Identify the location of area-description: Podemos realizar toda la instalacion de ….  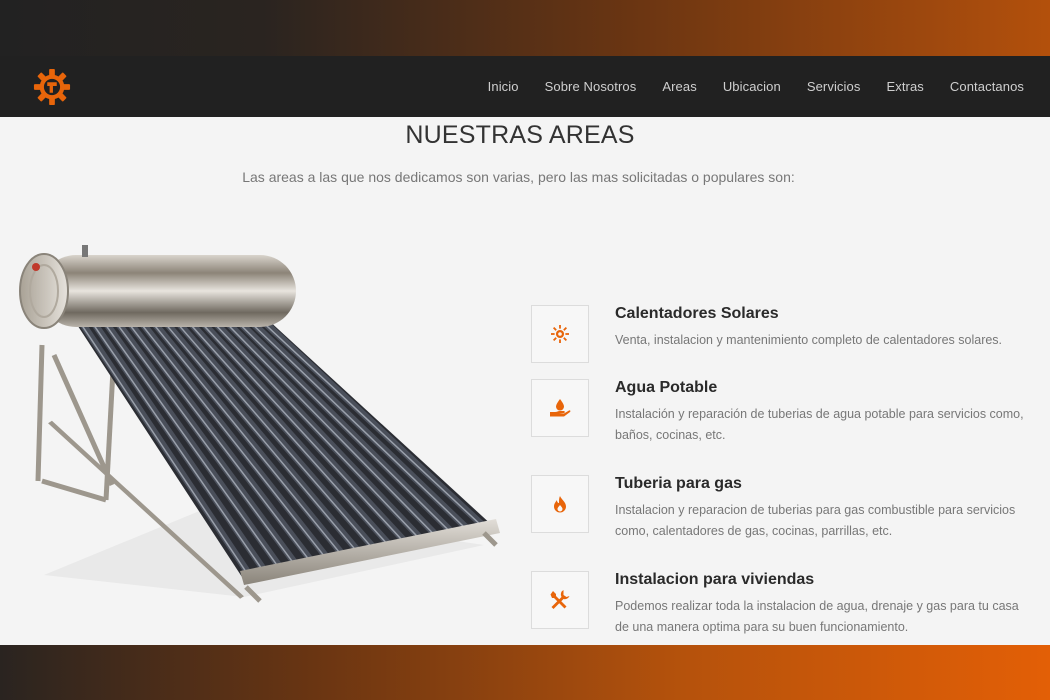
(817, 616).